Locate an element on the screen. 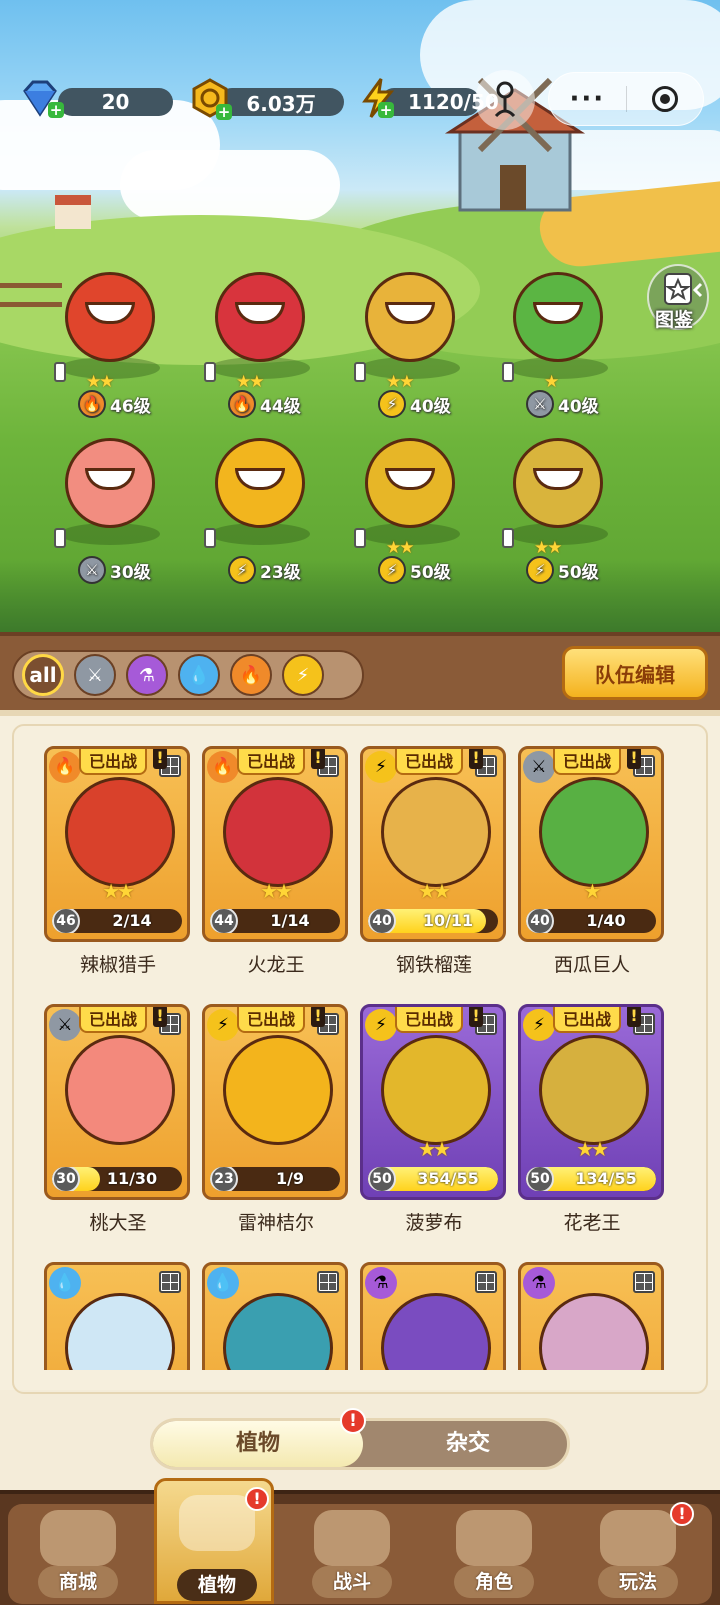 The width and height of the screenshot is (720, 1605). field-hero: ⚡ 23级 is located at coordinates (255, 506).